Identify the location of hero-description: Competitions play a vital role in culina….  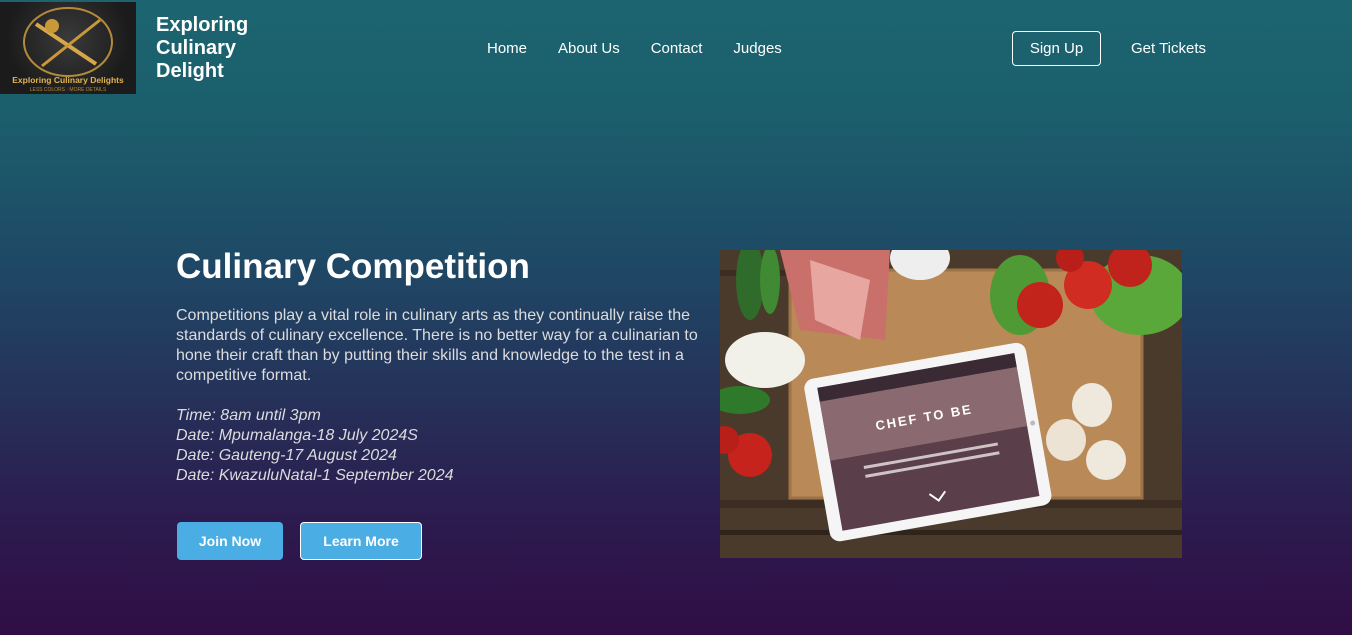
(437, 345).